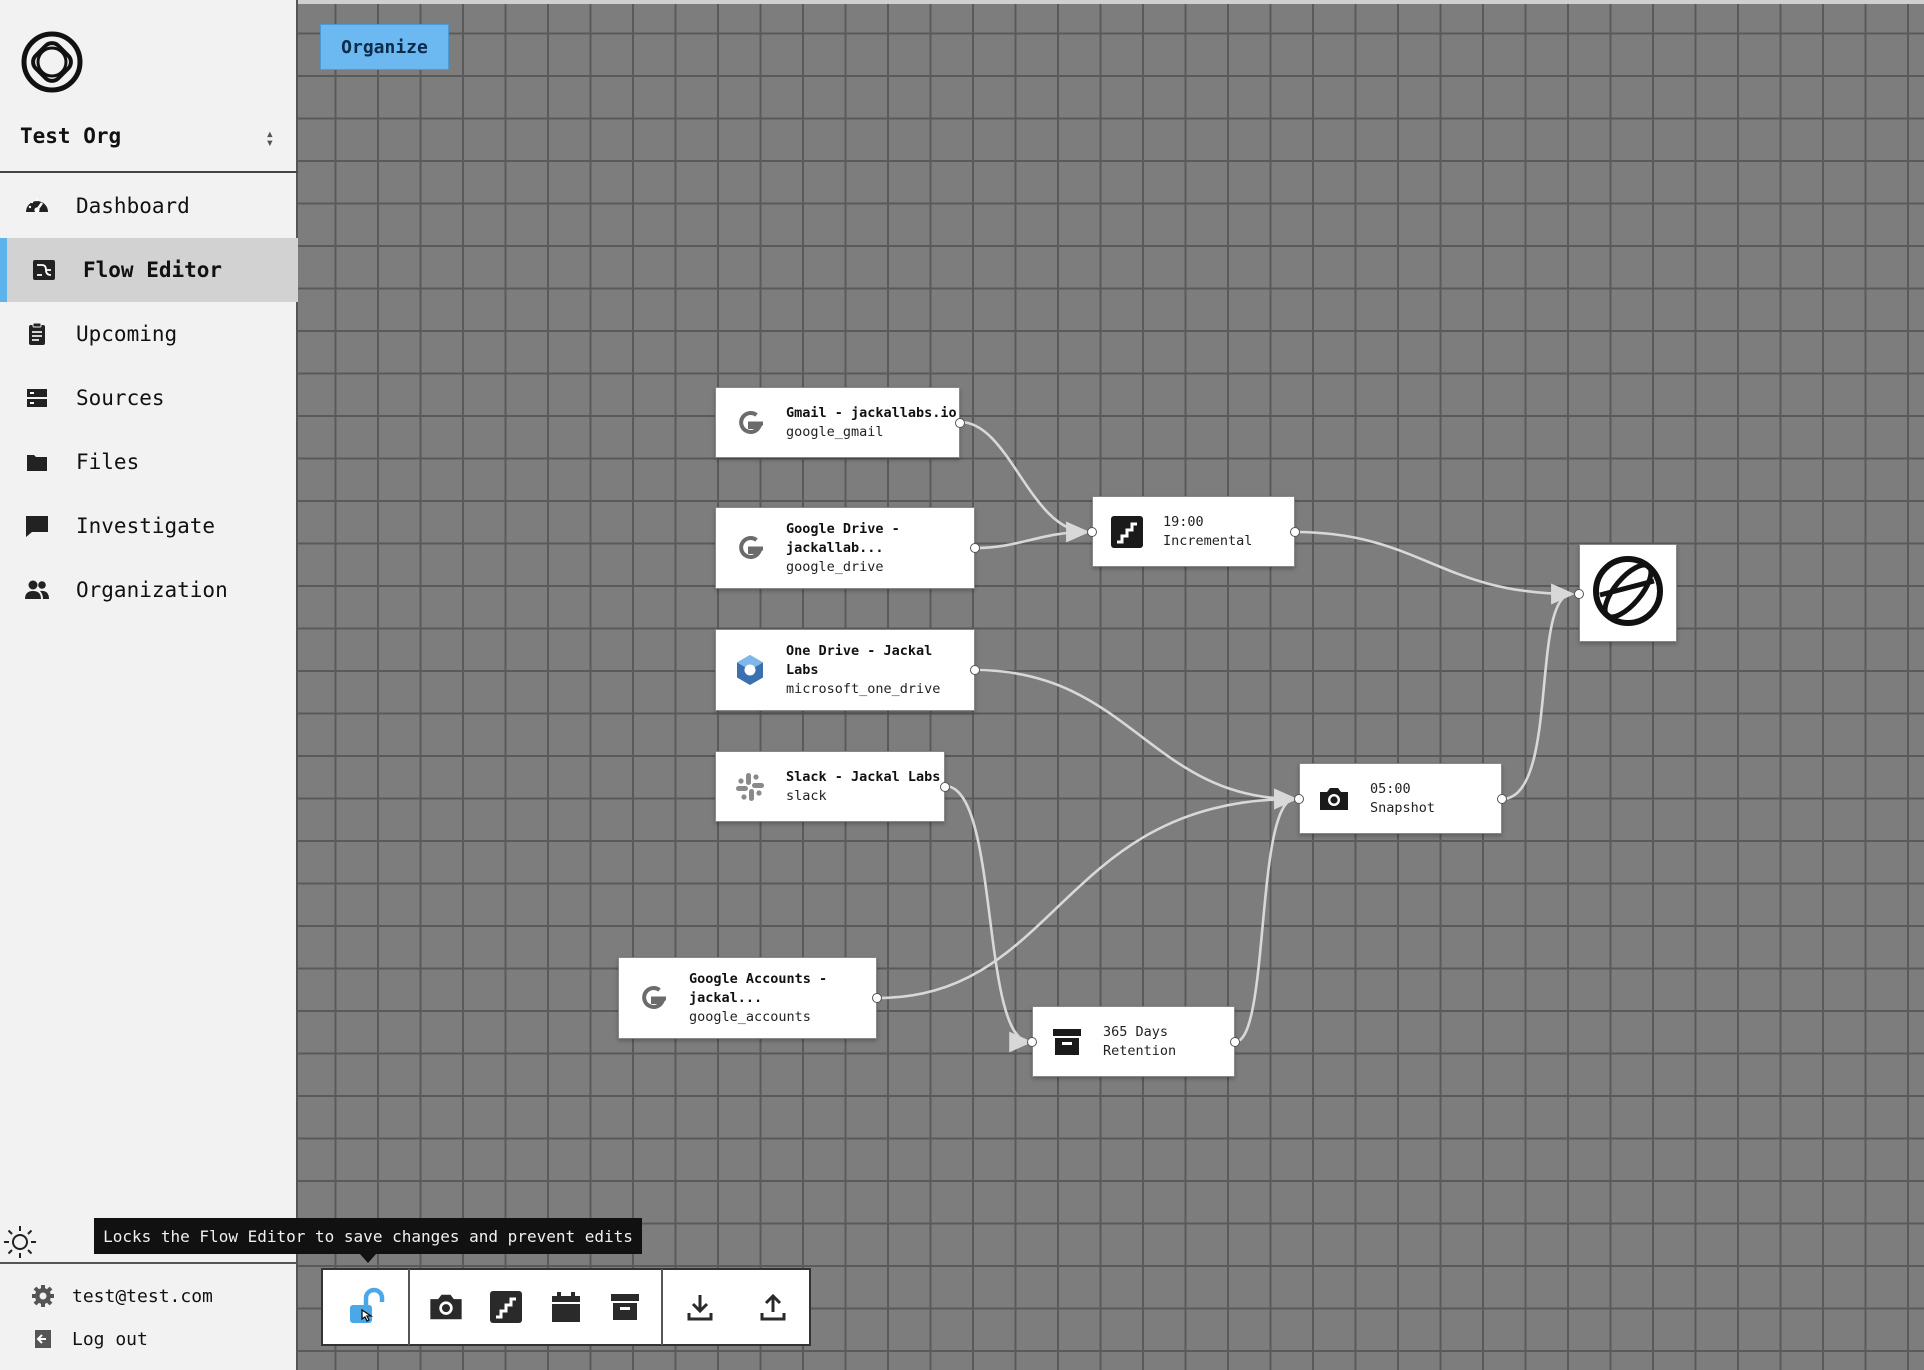 This screenshot has width=1924, height=1370. What do you see at coordinates (152, 590) in the screenshot?
I see `sidebar-item-label: Organization` at bounding box center [152, 590].